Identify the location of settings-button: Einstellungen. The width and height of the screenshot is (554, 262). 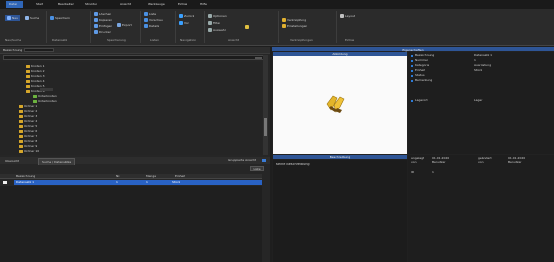
(294, 26).